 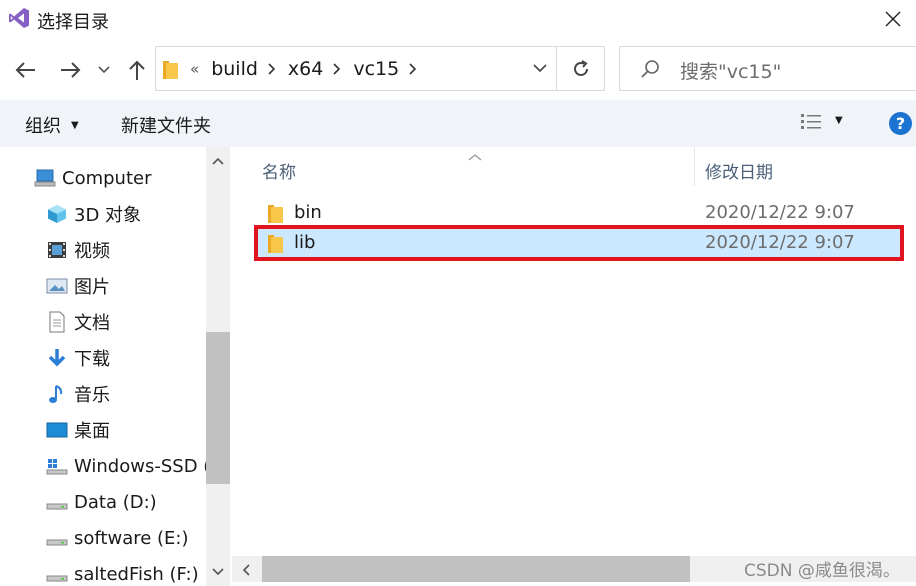 What do you see at coordinates (694, 167) in the screenshot?
I see `column-divider` at bounding box center [694, 167].